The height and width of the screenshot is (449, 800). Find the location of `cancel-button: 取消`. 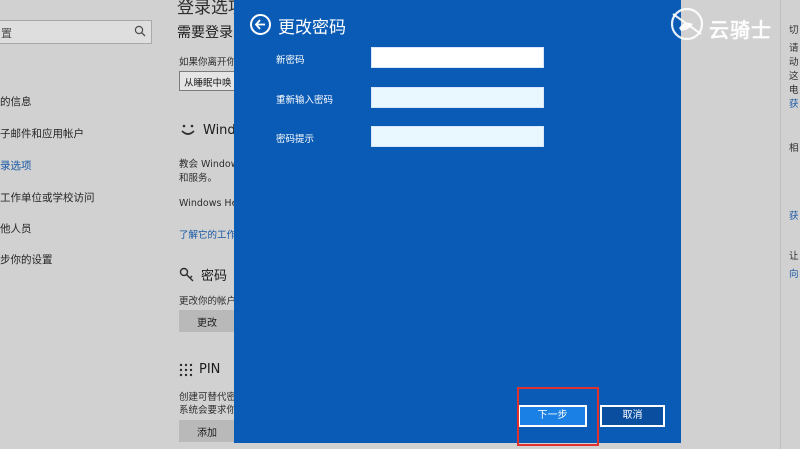

cancel-button: 取消 is located at coordinates (632, 416).